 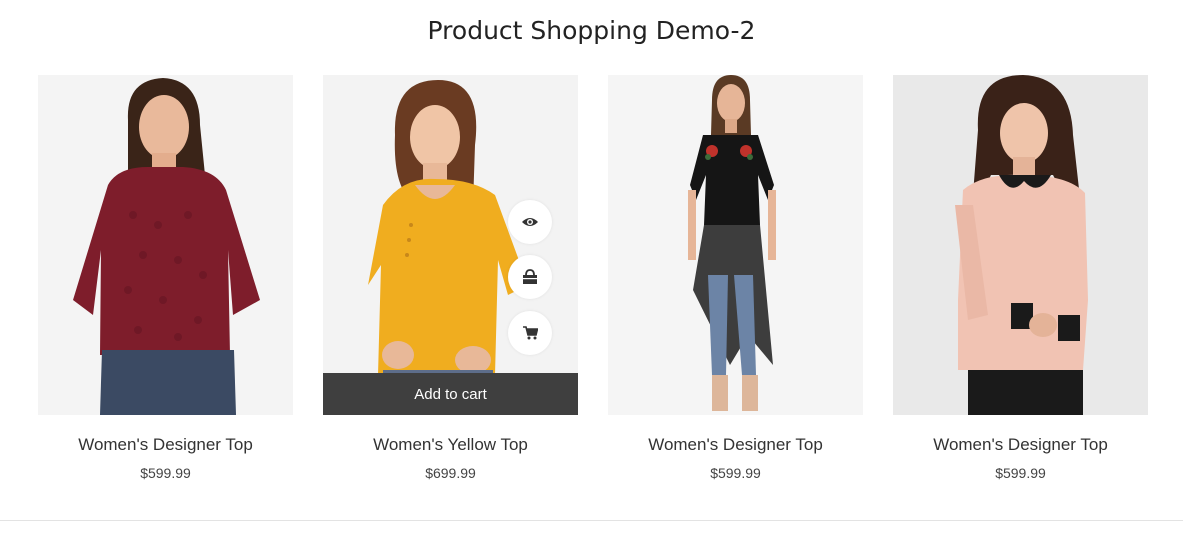 I want to click on product-name: Women's Yellow Top, so click(x=450, y=445).